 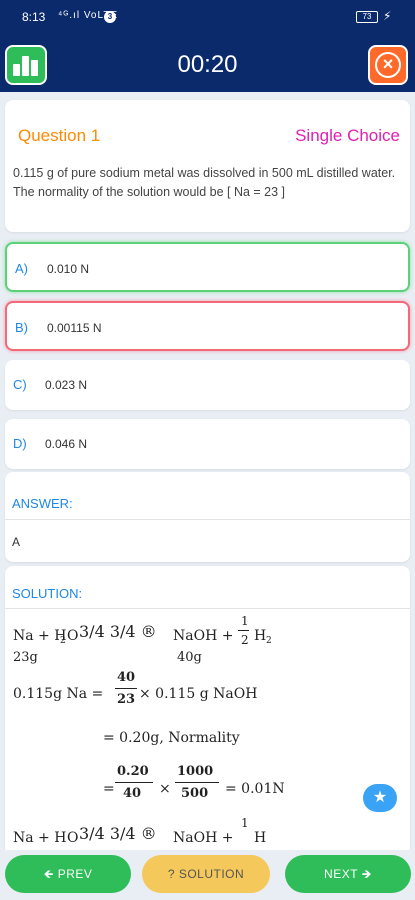 I want to click on sol-line3: = 0.20g, Normality, so click(x=171, y=738).